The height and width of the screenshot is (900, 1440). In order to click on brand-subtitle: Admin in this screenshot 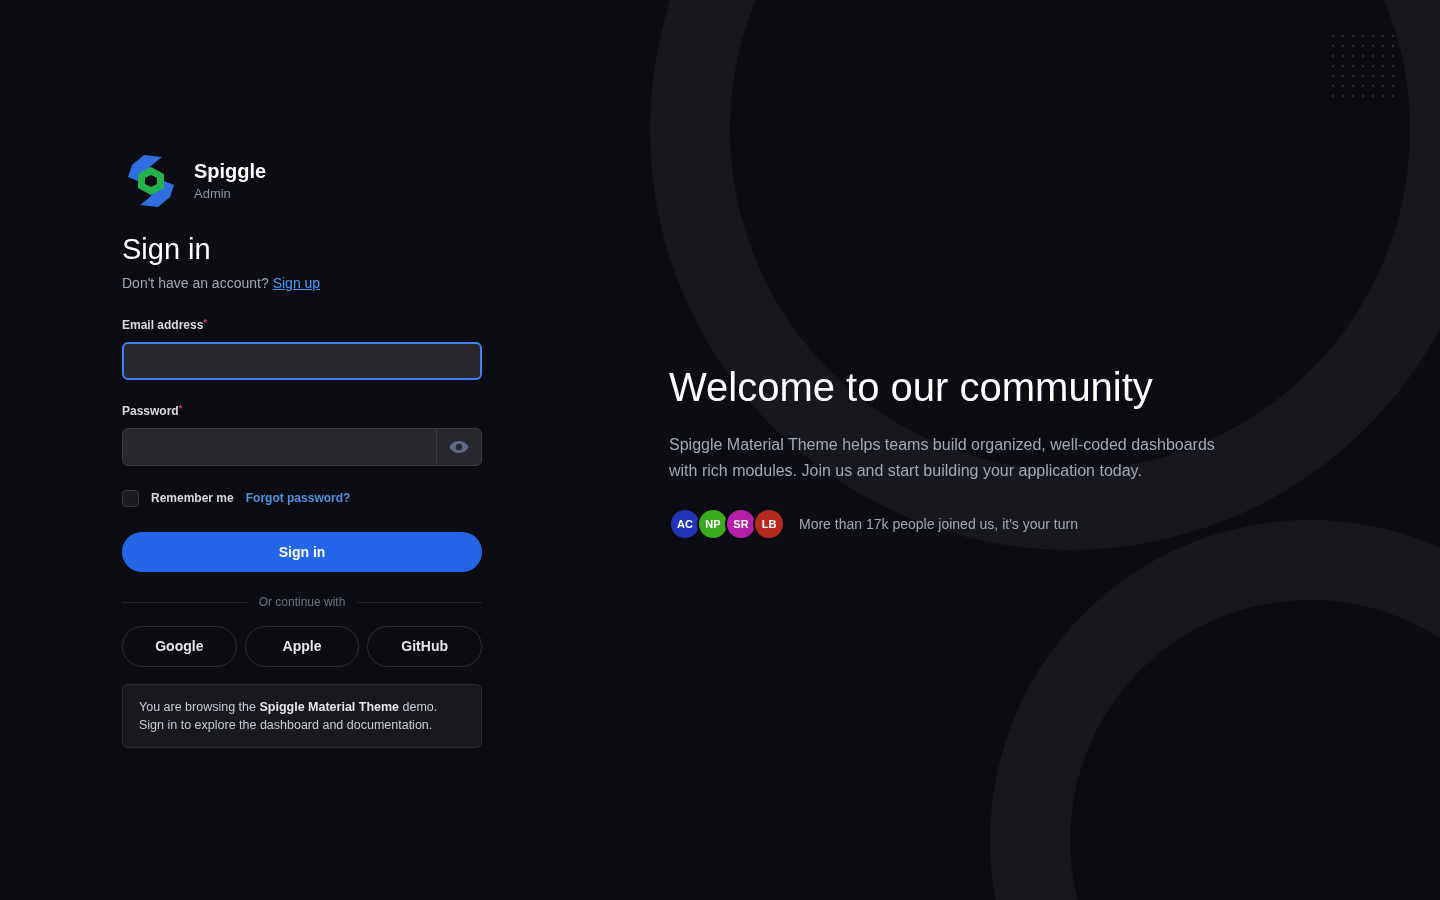, I will do `click(213, 193)`.